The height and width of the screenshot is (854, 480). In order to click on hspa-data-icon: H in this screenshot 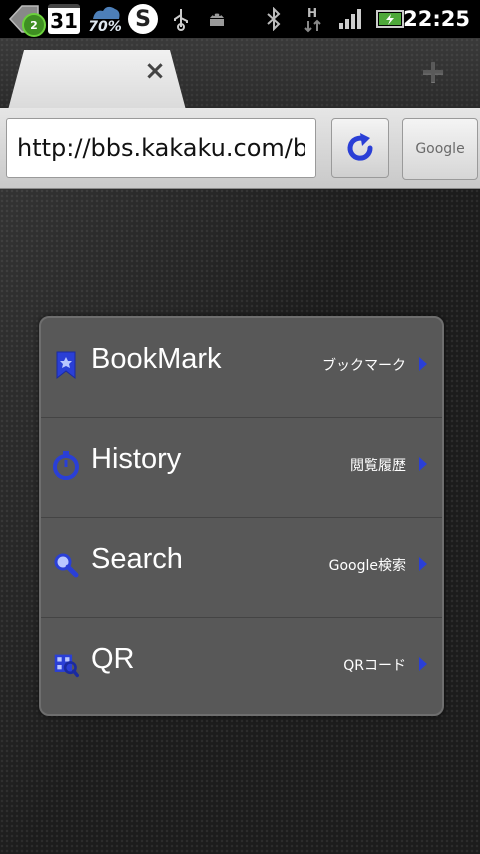, I will do `click(313, 19)`.